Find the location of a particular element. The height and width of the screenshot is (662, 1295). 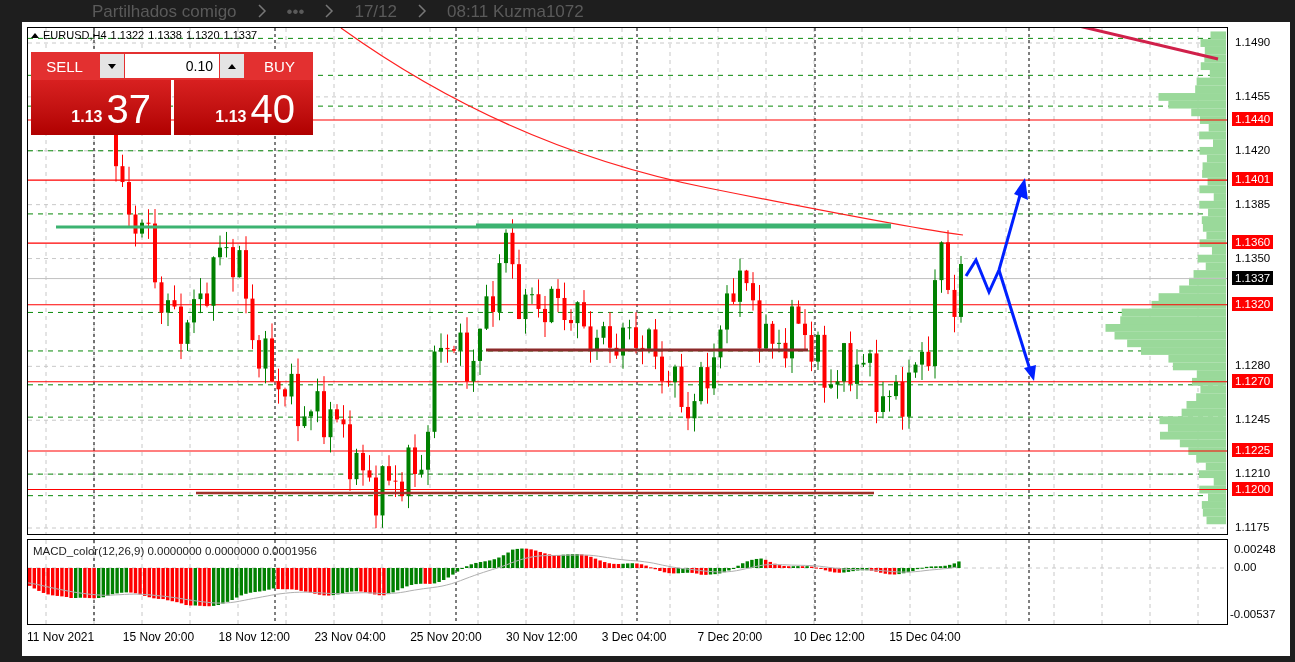

macd-scale-label: 0.00 is located at coordinates (1245, 567).